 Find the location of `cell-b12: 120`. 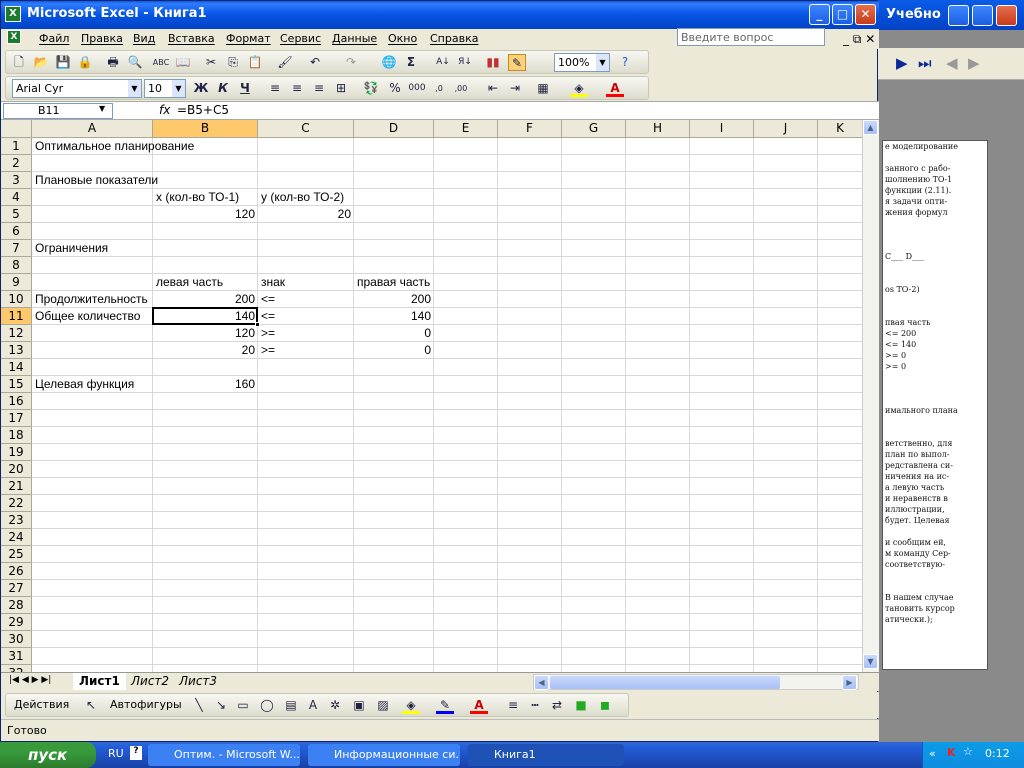

cell-b12: 120 is located at coordinates (205, 333).